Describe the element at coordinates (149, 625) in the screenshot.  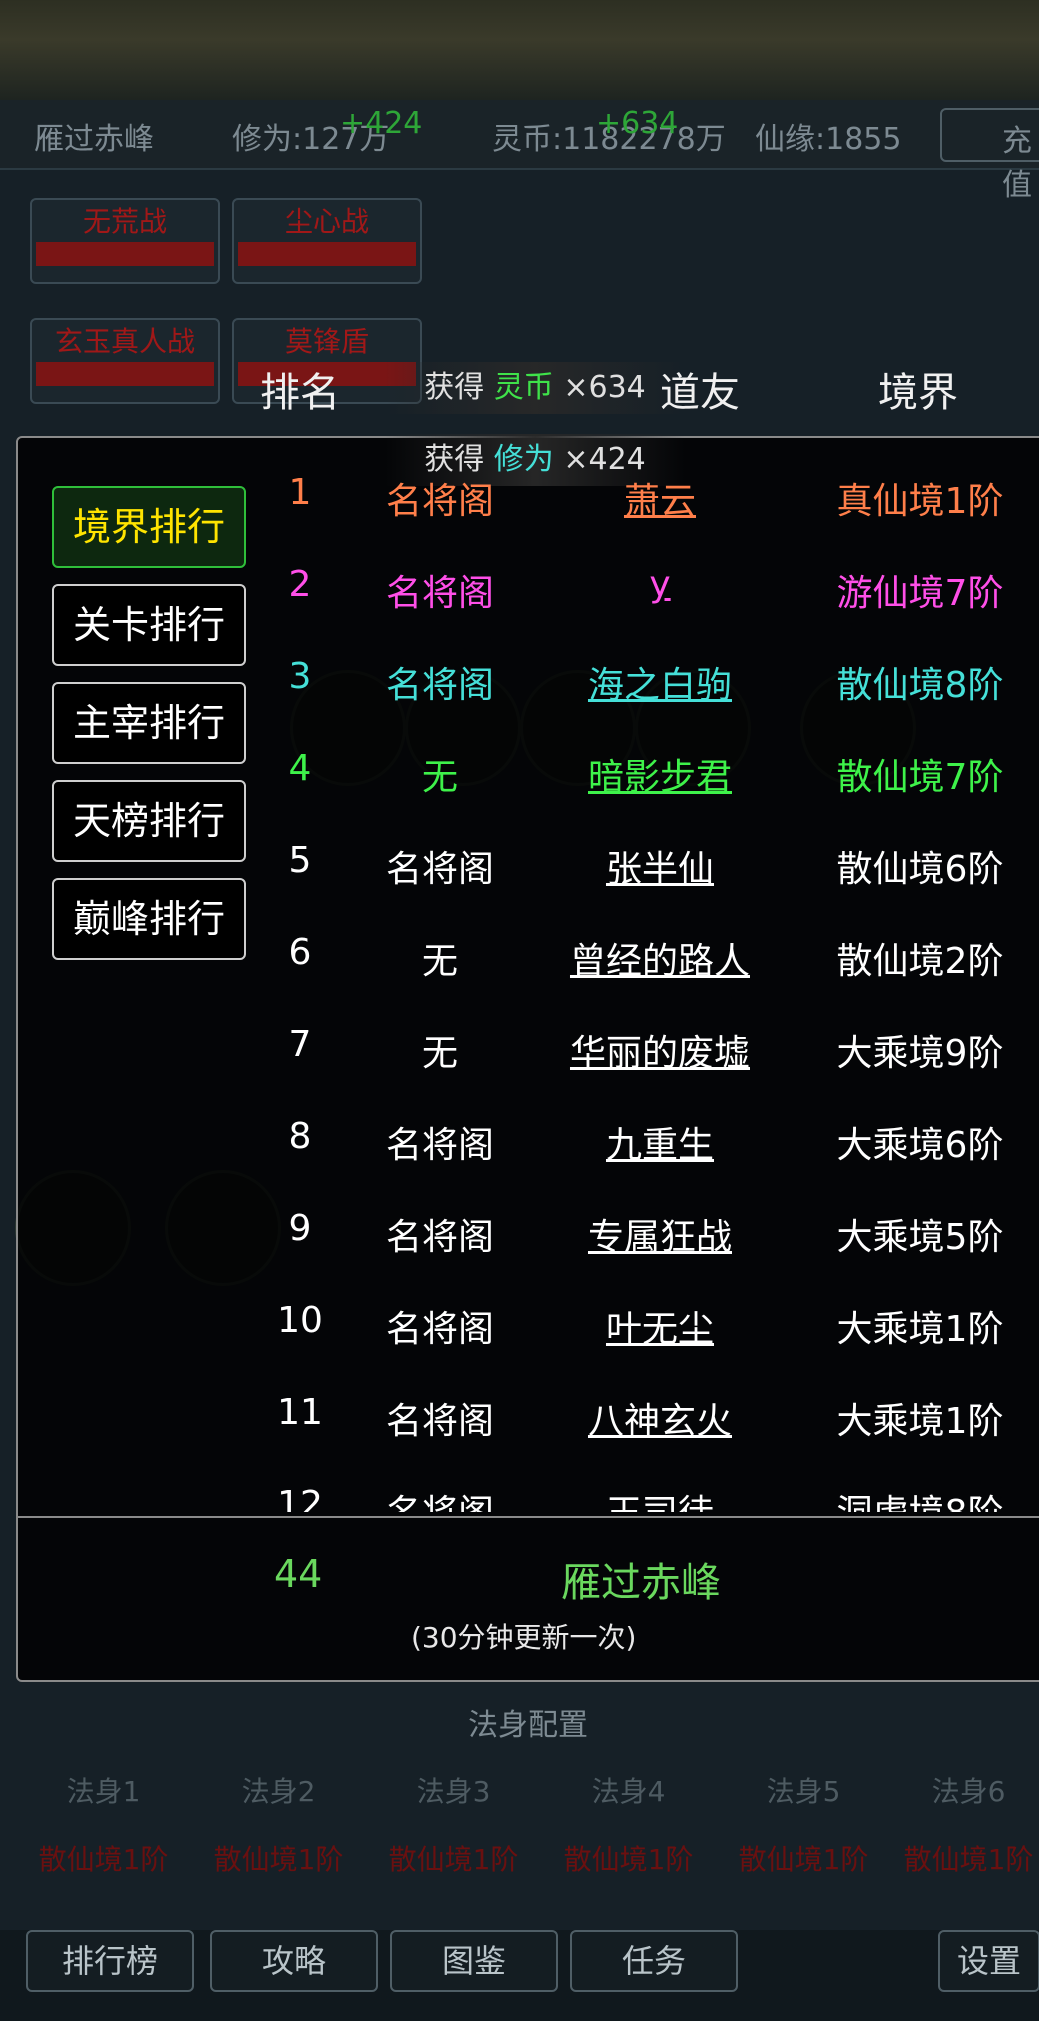
I see `tab-stage-ranking: 关卡排行` at that location.